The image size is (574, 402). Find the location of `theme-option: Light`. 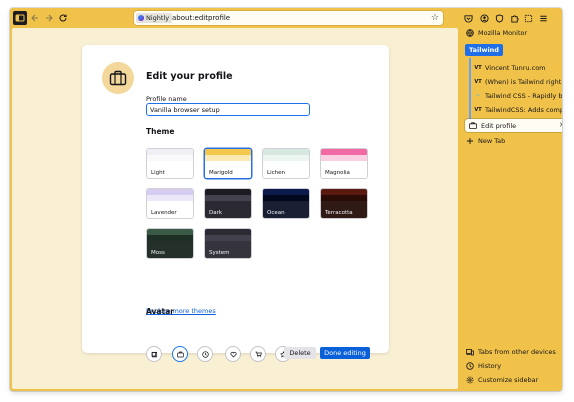

theme-option: Light is located at coordinates (170, 163).